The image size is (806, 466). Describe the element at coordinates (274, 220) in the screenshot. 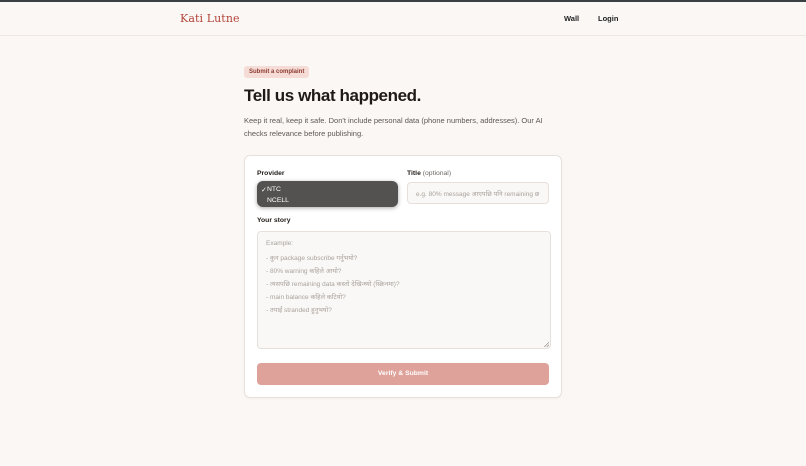

I see `story-label: Your story` at that location.